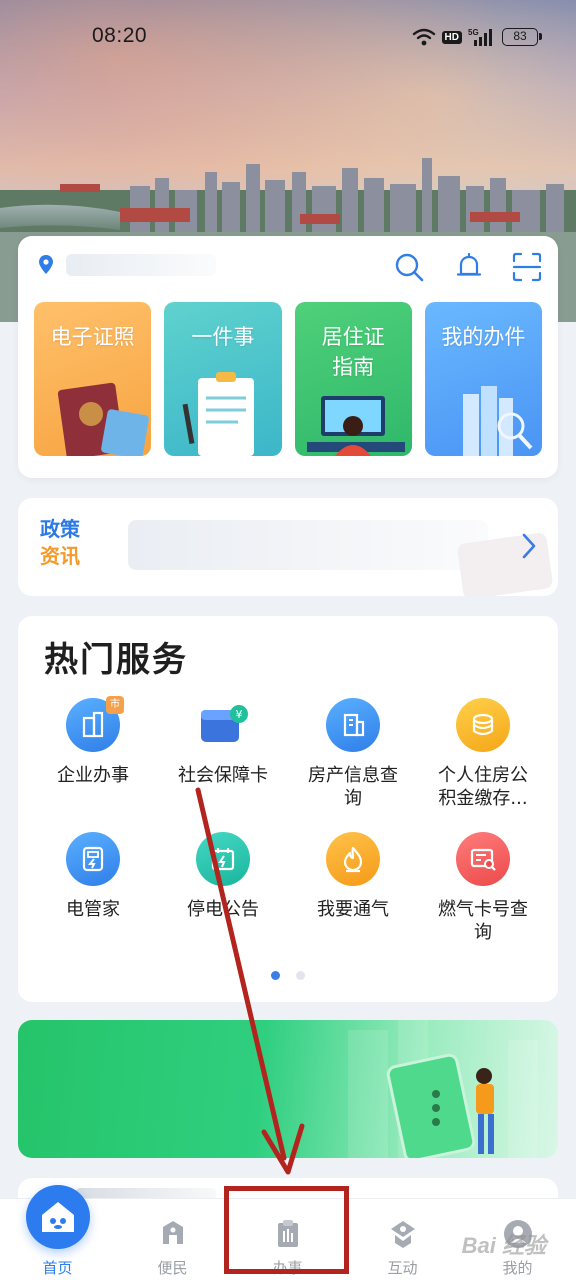 This screenshot has width=576, height=1280. What do you see at coordinates (93, 756) in the screenshot?
I see `service-enterprise-affairs: 市 企业办事` at bounding box center [93, 756].